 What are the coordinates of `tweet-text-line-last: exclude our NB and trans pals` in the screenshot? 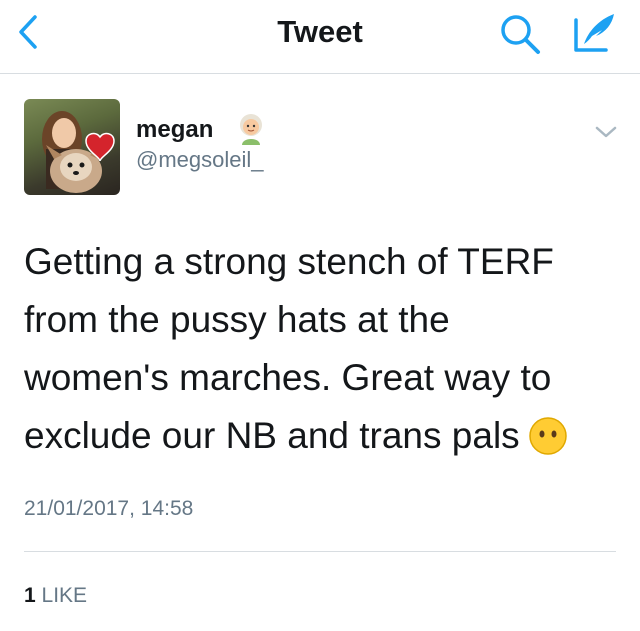 It's located at (324, 436).